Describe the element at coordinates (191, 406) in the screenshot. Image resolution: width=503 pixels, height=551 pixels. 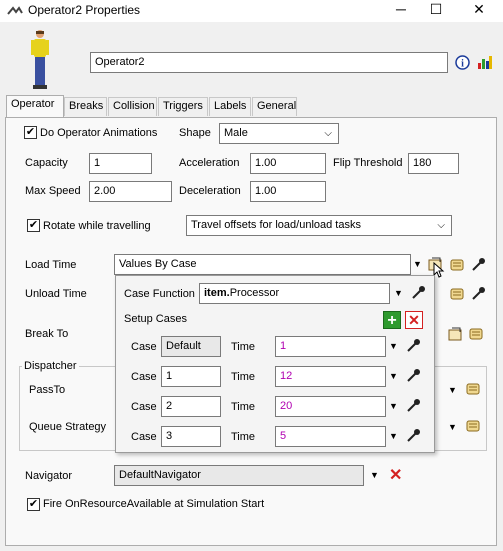
I see `case-value: 2` at that location.